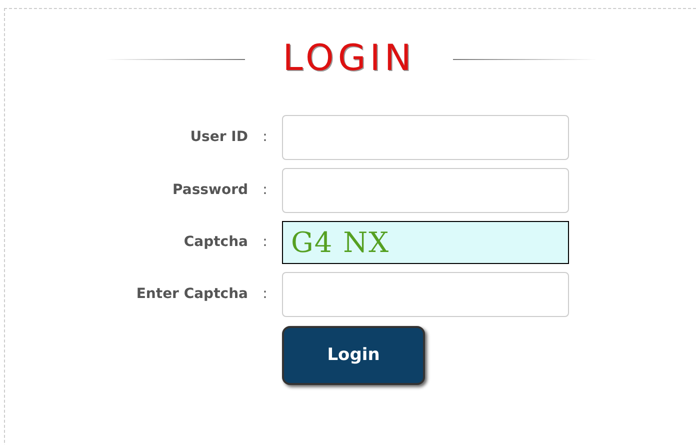 This screenshot has height=445, width=696. Describe the element at coordinates (215, 242) in the screenshot. I see `field-label: Captcha` at that location.